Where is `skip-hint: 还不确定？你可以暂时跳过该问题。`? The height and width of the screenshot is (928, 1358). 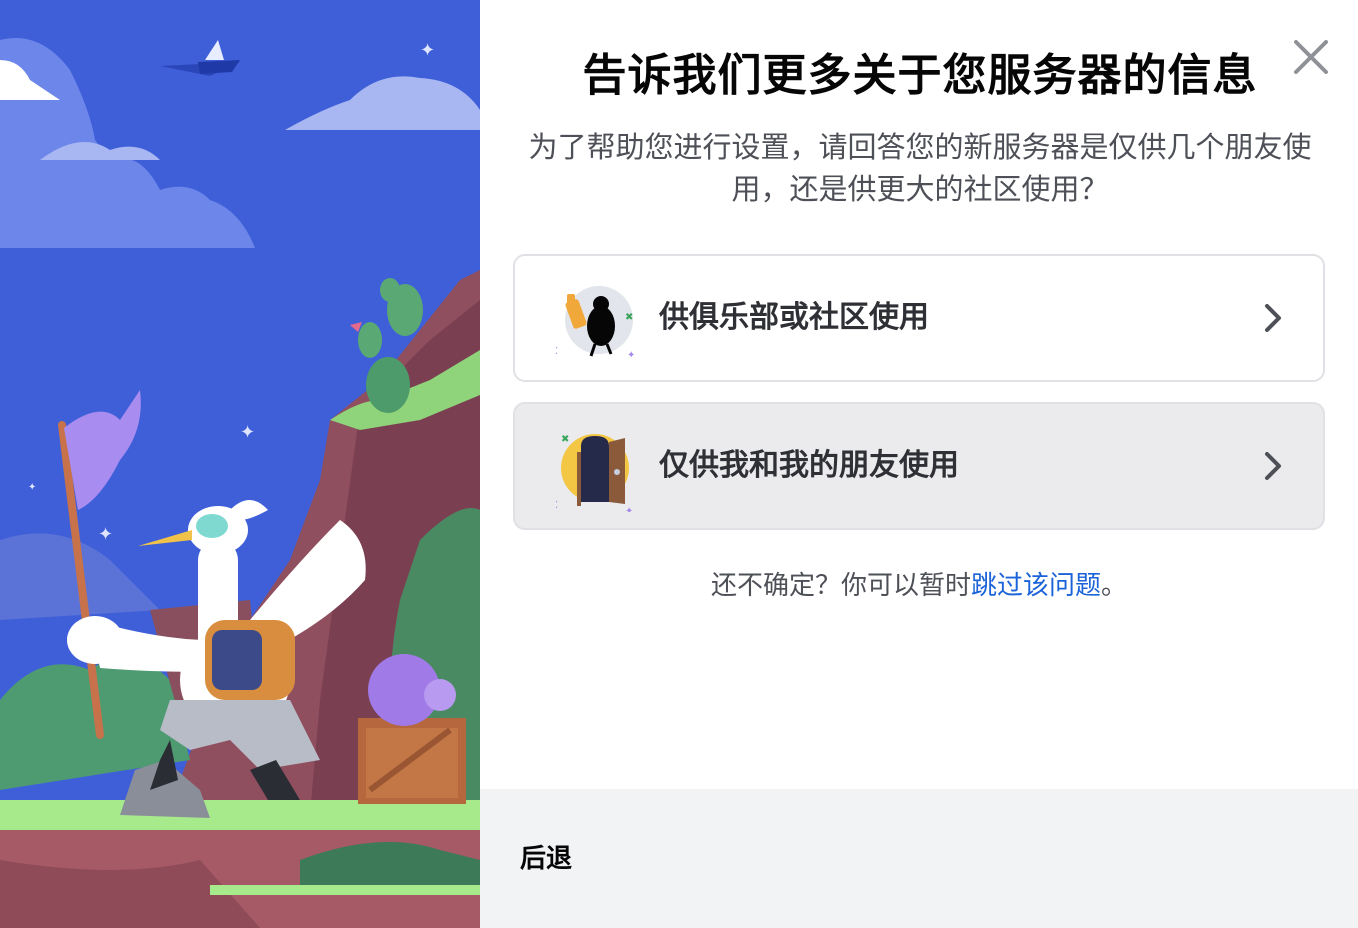 skip-hint: 还不确定？你可以暂时跳过该问题。 is located at coordinates (919, 586).